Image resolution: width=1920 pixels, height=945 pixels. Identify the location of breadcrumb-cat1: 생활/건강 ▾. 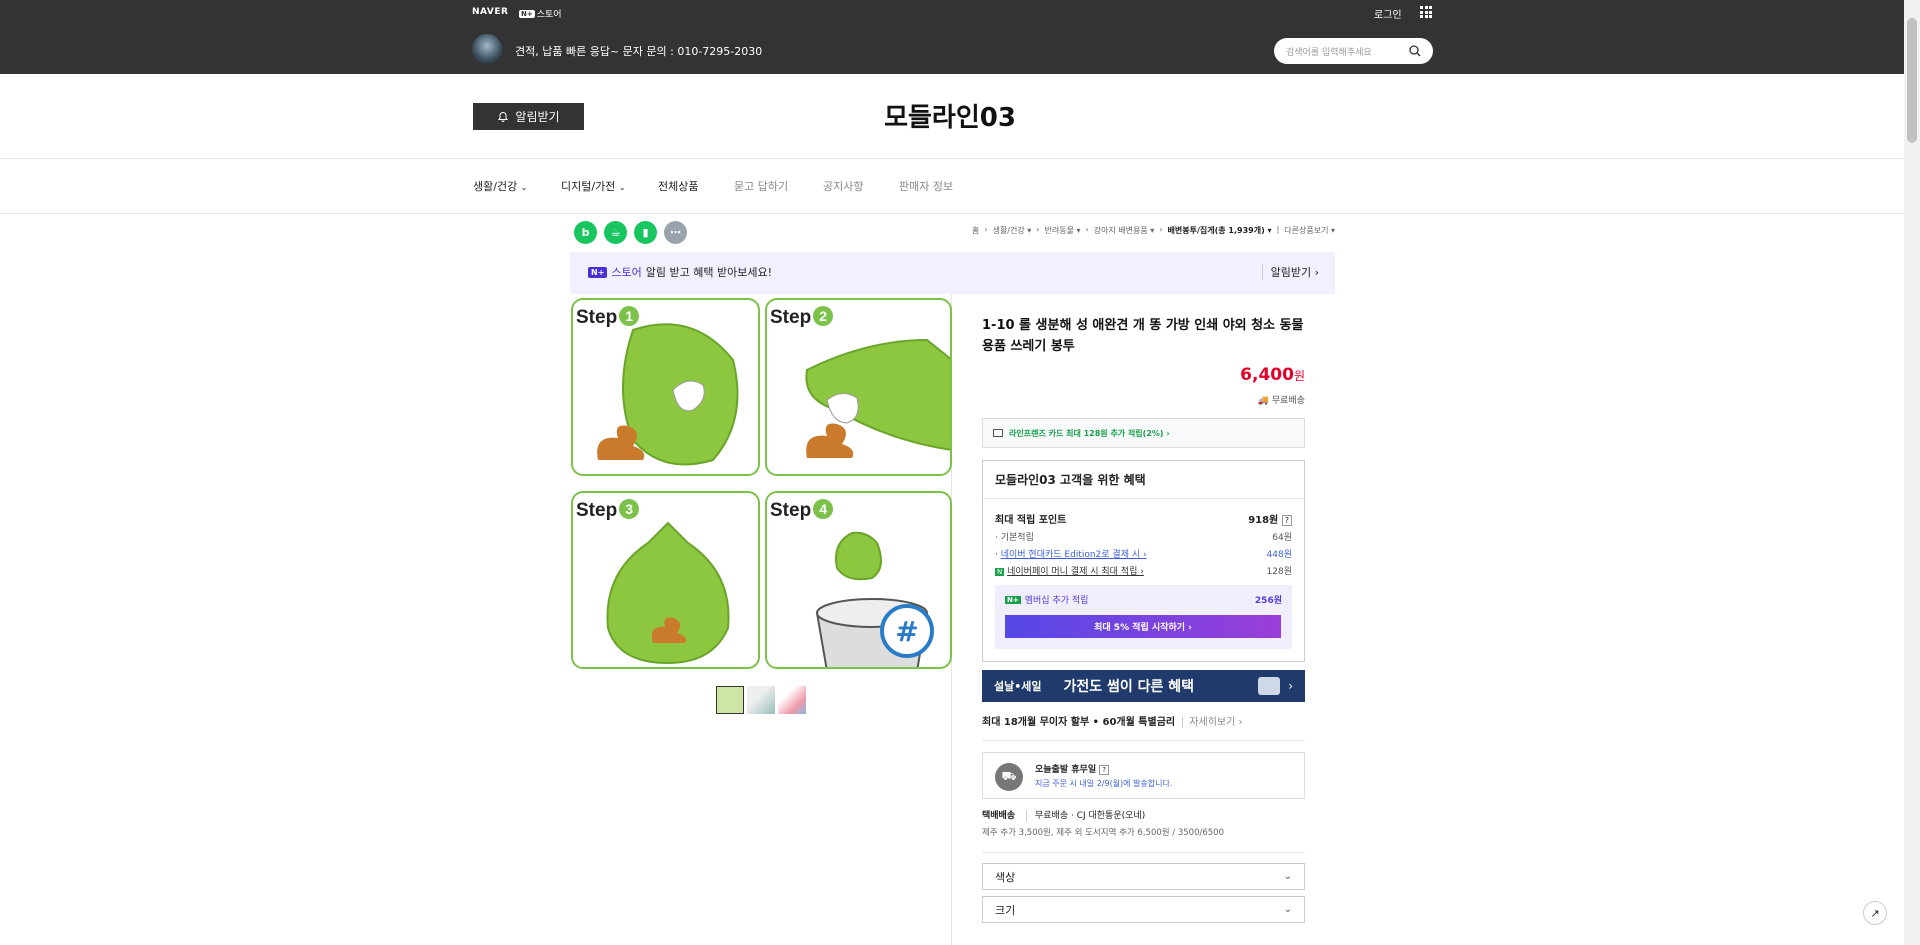
(1012, 230).